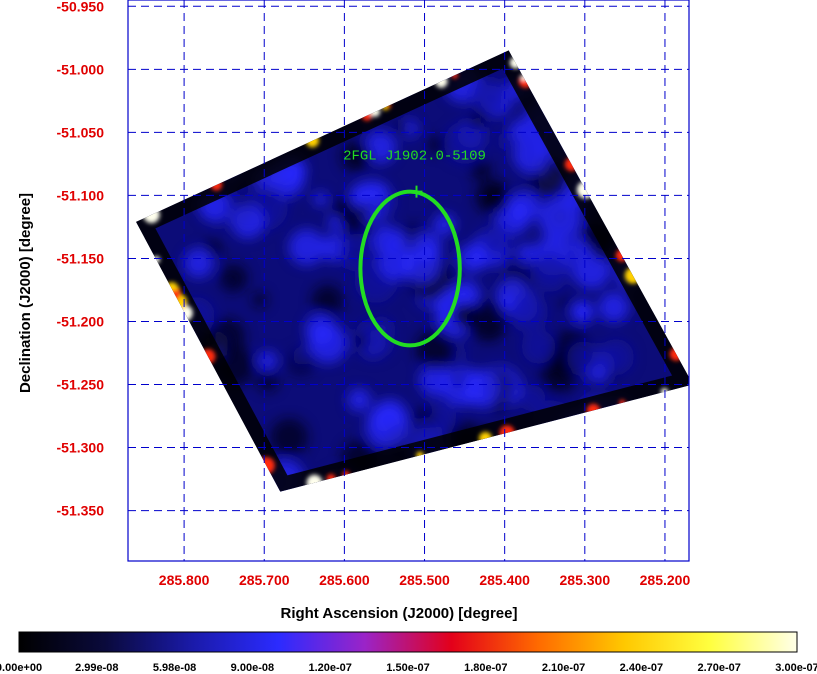 The height and width of the screenshot is (674, 817). I want to click on colorbar-gradient, so click(408, 642).